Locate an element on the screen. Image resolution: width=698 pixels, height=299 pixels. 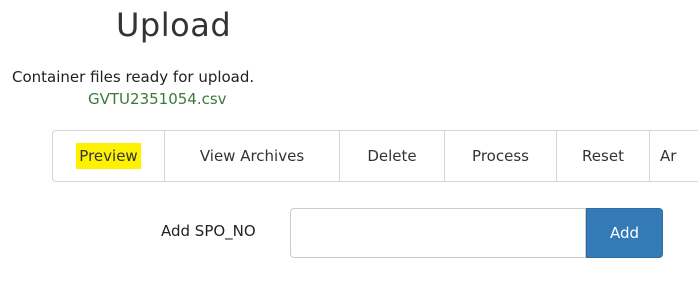
spo-no-label: Add SPO_NO is located at coordinates (208, 231).